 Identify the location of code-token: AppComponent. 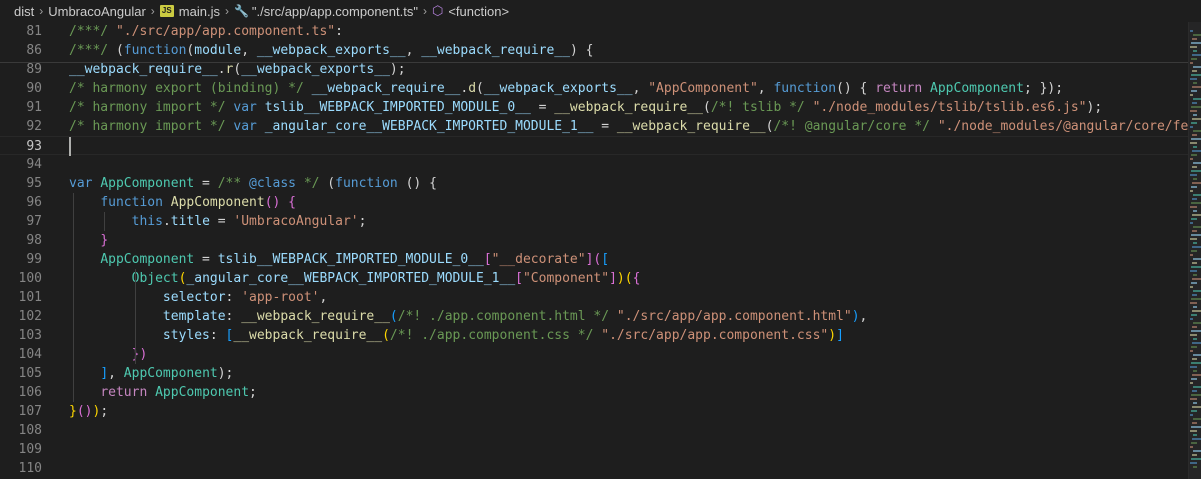
(202, 392).